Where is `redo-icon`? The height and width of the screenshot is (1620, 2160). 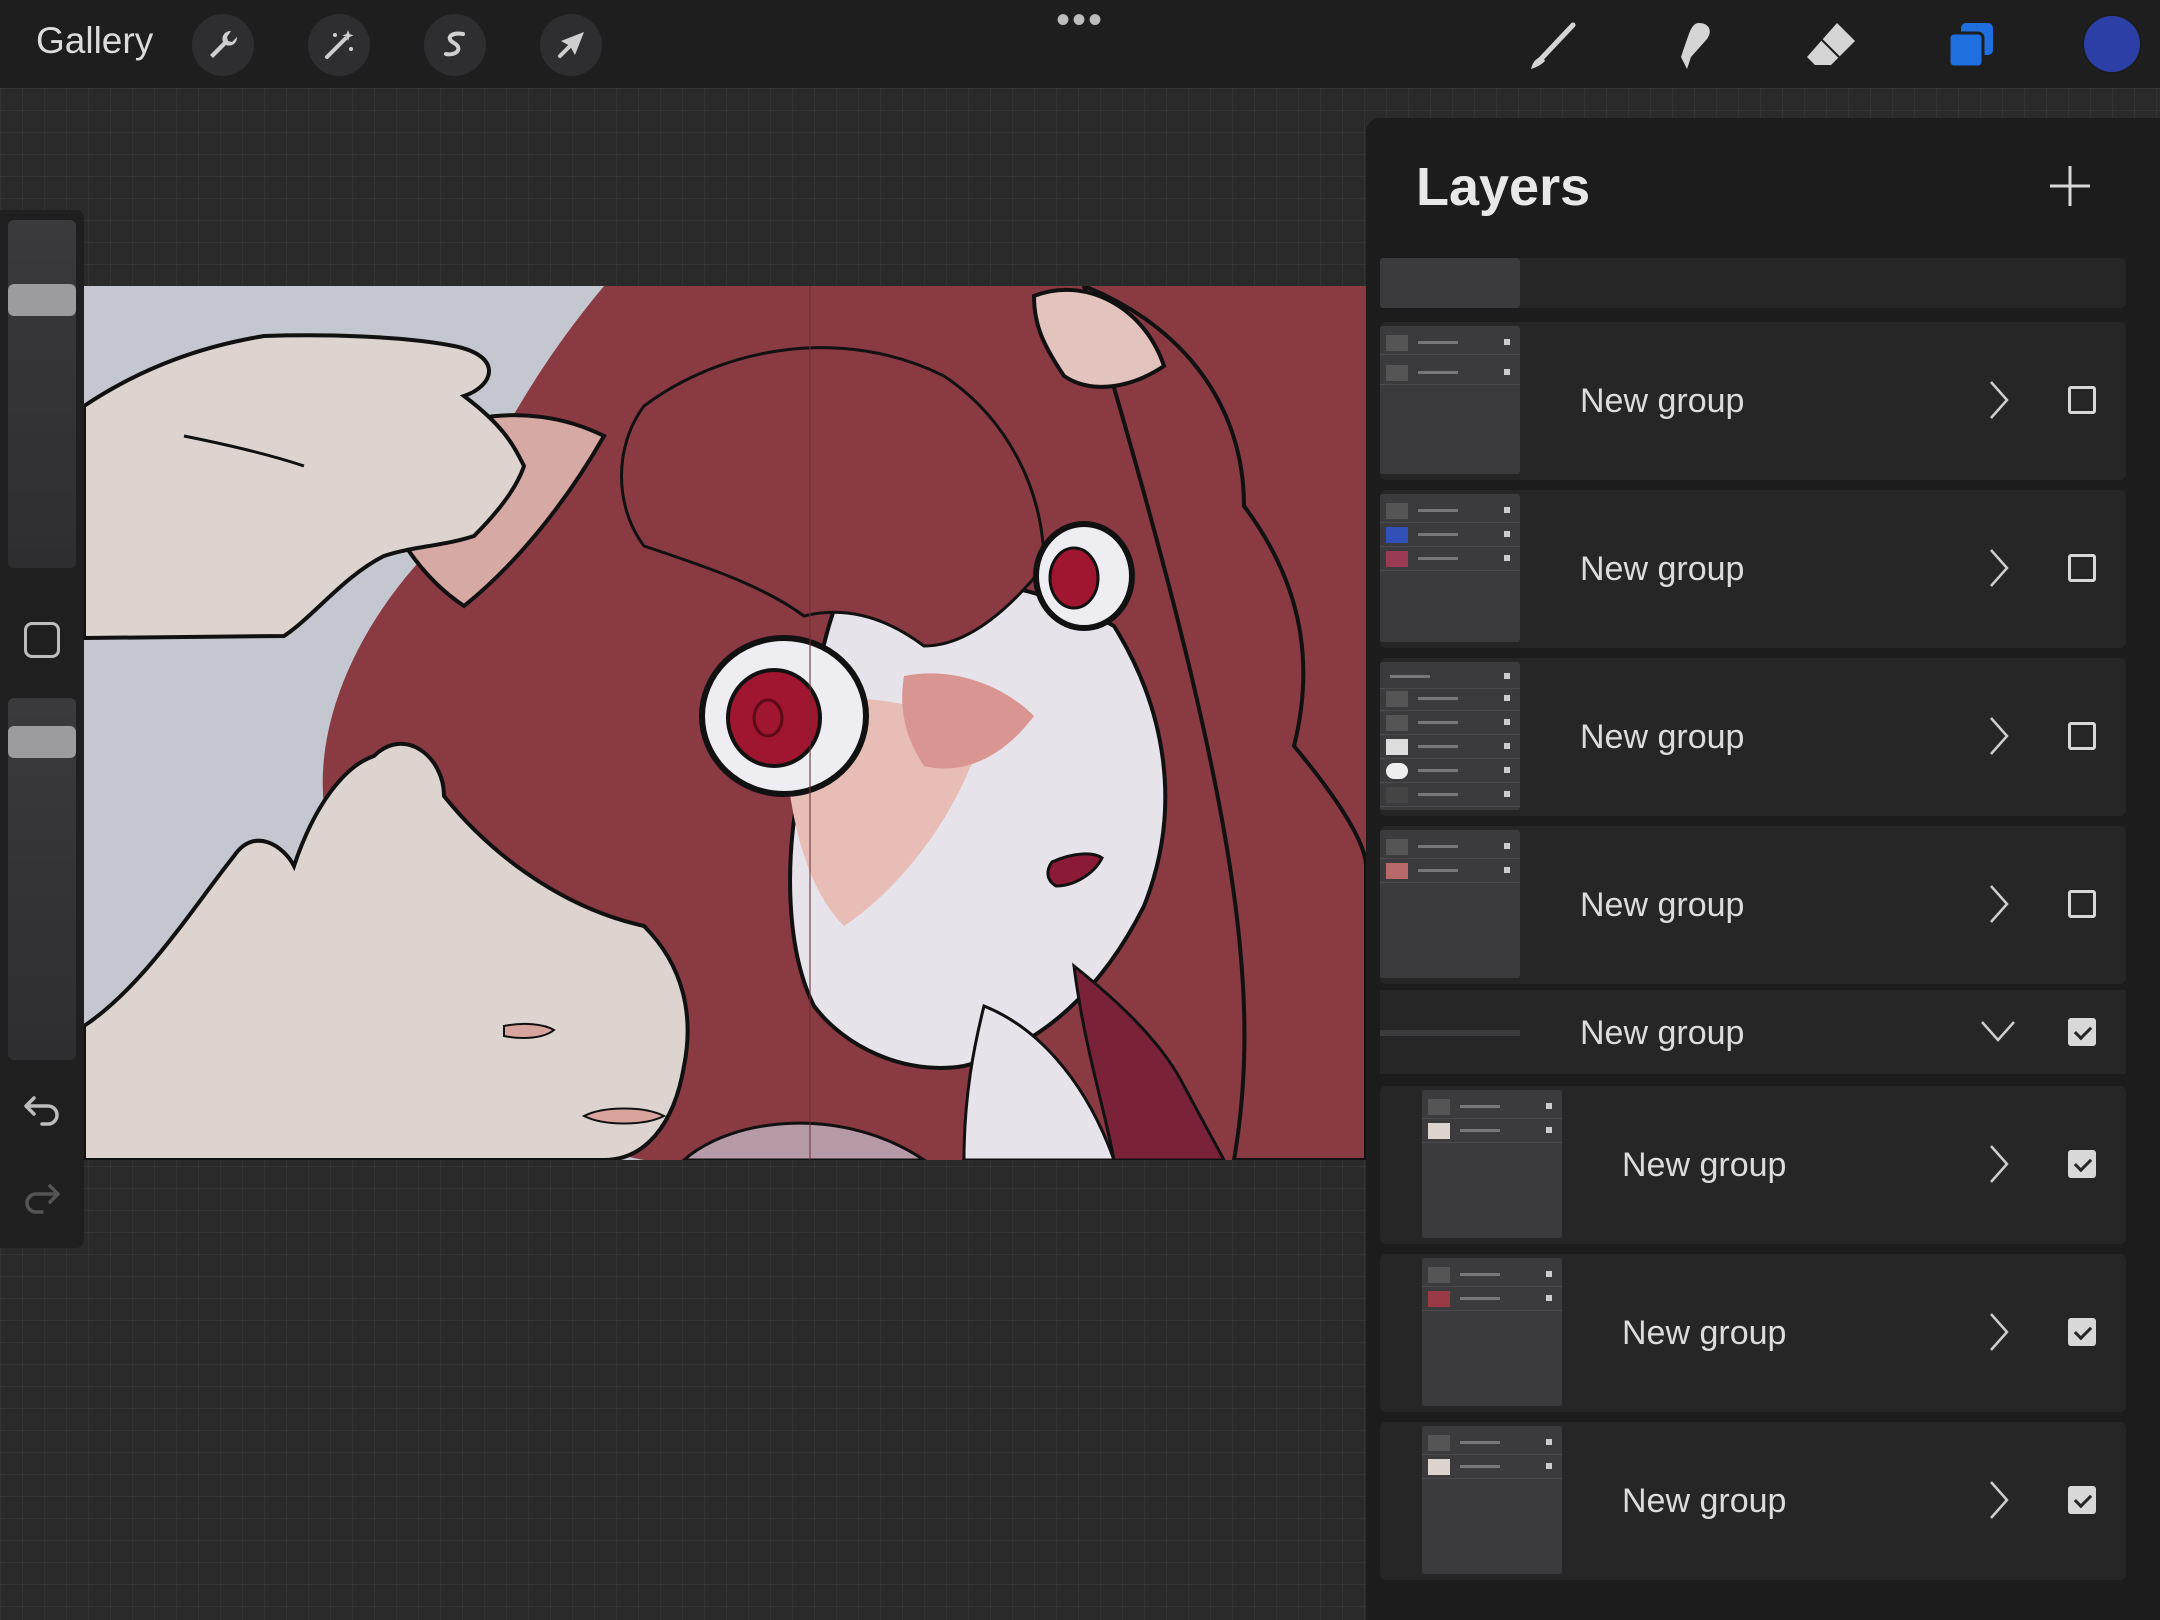
redo-icon is located at coordinates (42, 1198).